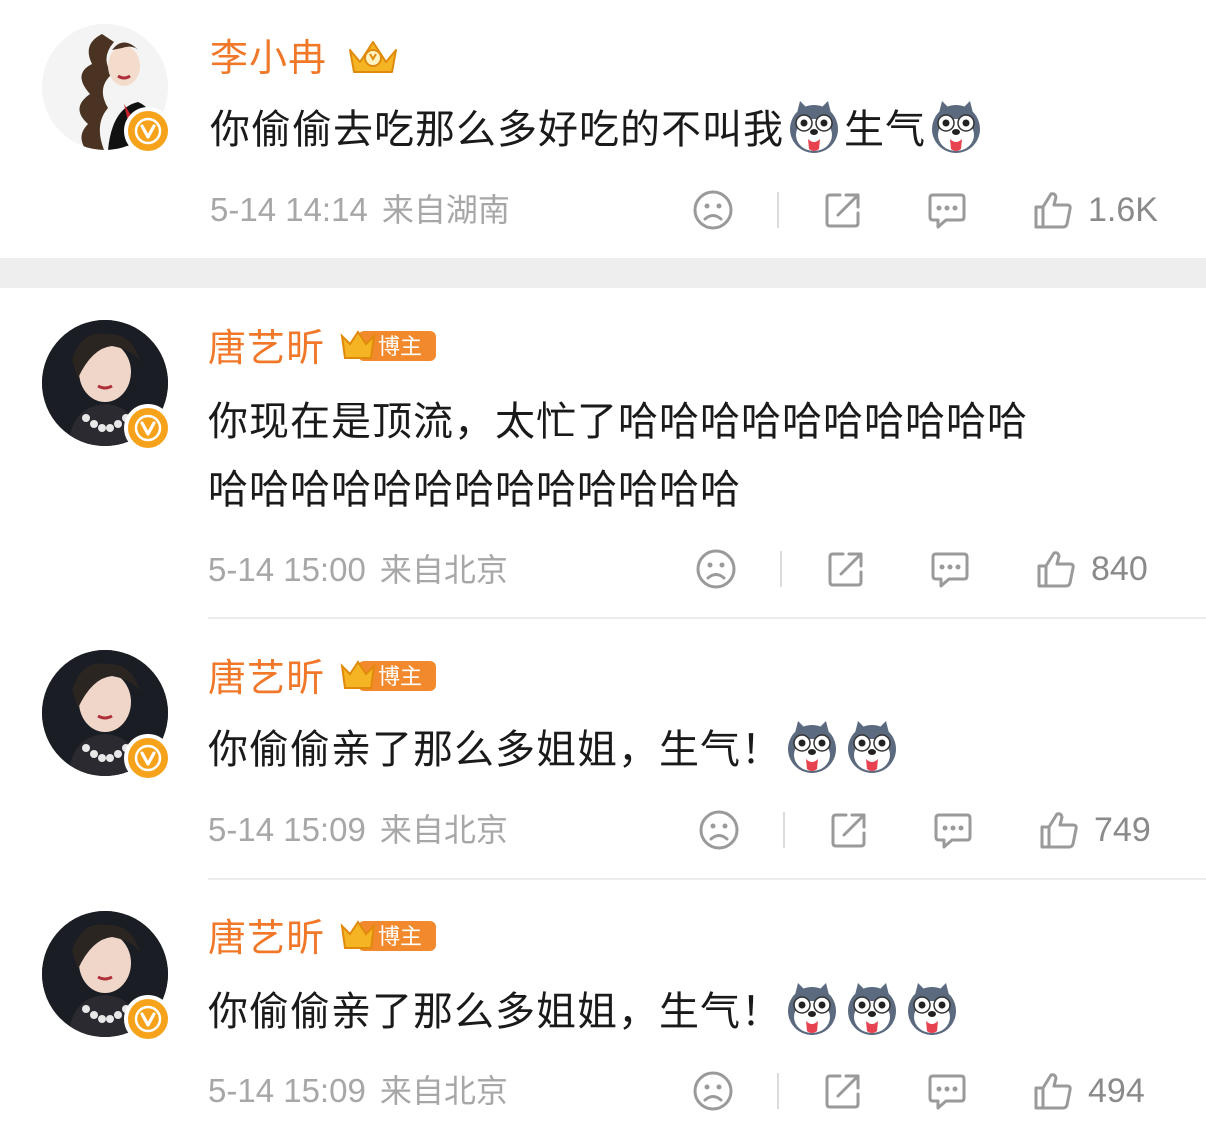  What do you see at coordinates (1123, 209) in the screenshot?
I see `like-count: 1.6K` at bounding box center [1123, 209].